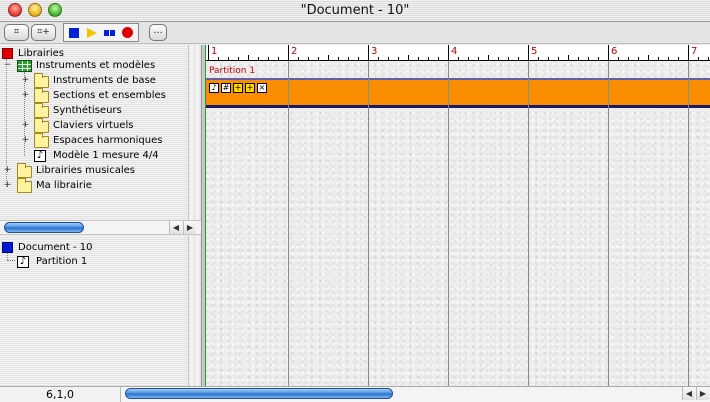 The image size is (710, 402). What do you see at coordinates (43, 32) in the screenshot?
I see `grid-add-button: ⌗+` at bounding box center [43, 32].